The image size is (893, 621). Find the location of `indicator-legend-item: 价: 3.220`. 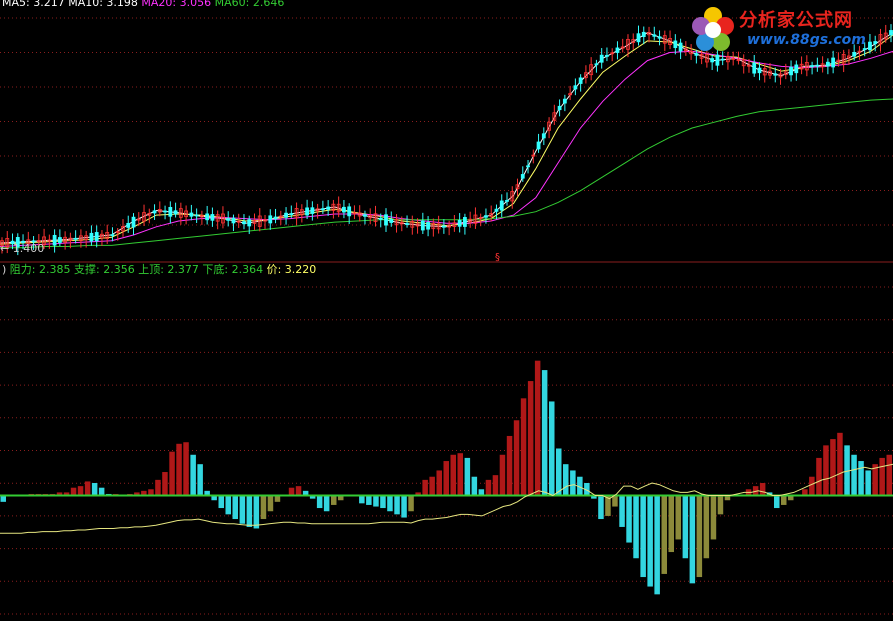

indicator-legend-item: 价: 3.220 is located at coordinates (290, 269).